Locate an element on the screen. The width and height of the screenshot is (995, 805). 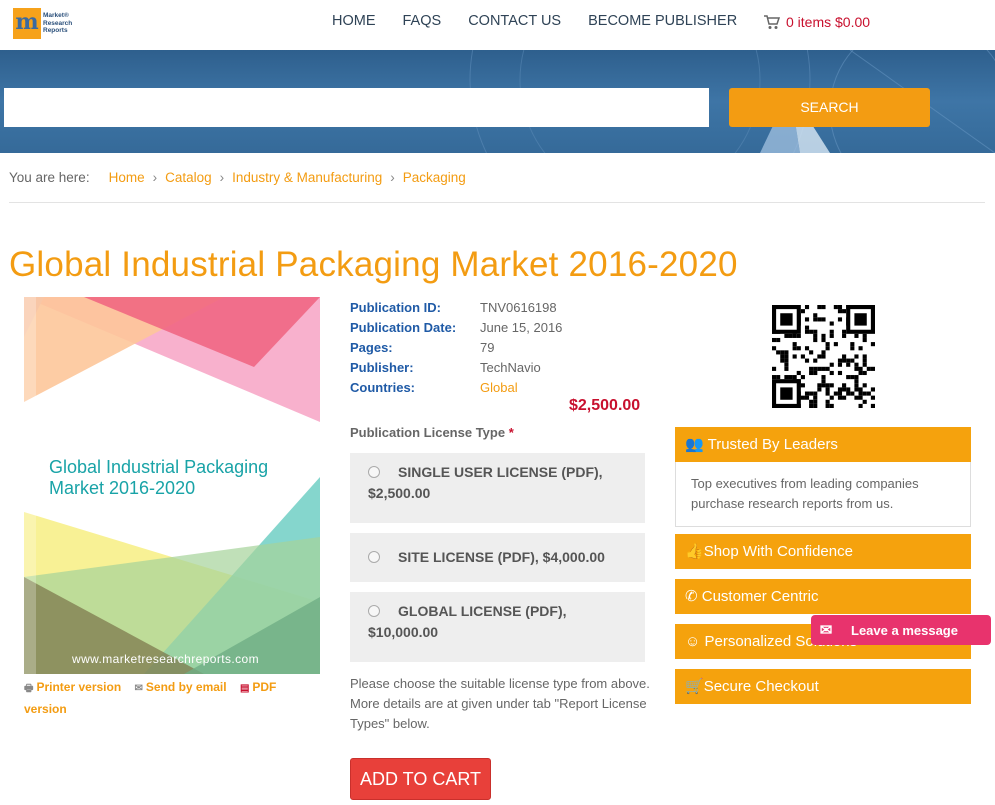
smile-icon: ☺ is located at coordinates (693, 641).